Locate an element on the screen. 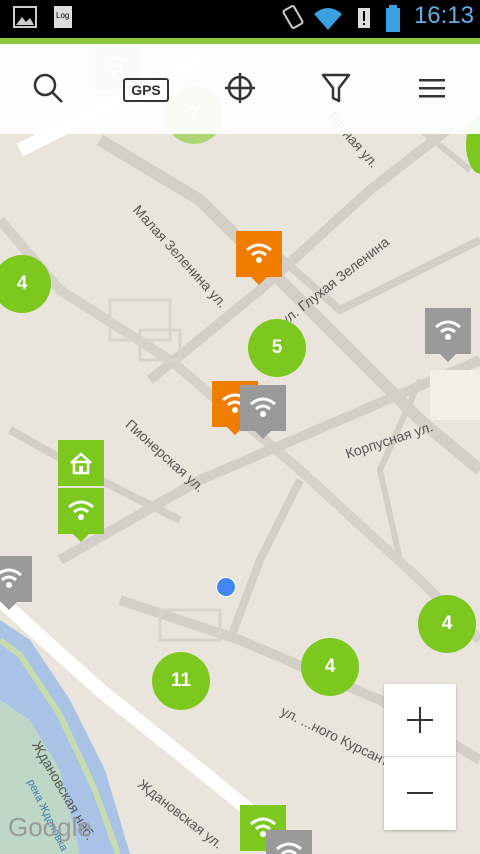  google-attribution: Google is located at coordinates (50, 827).